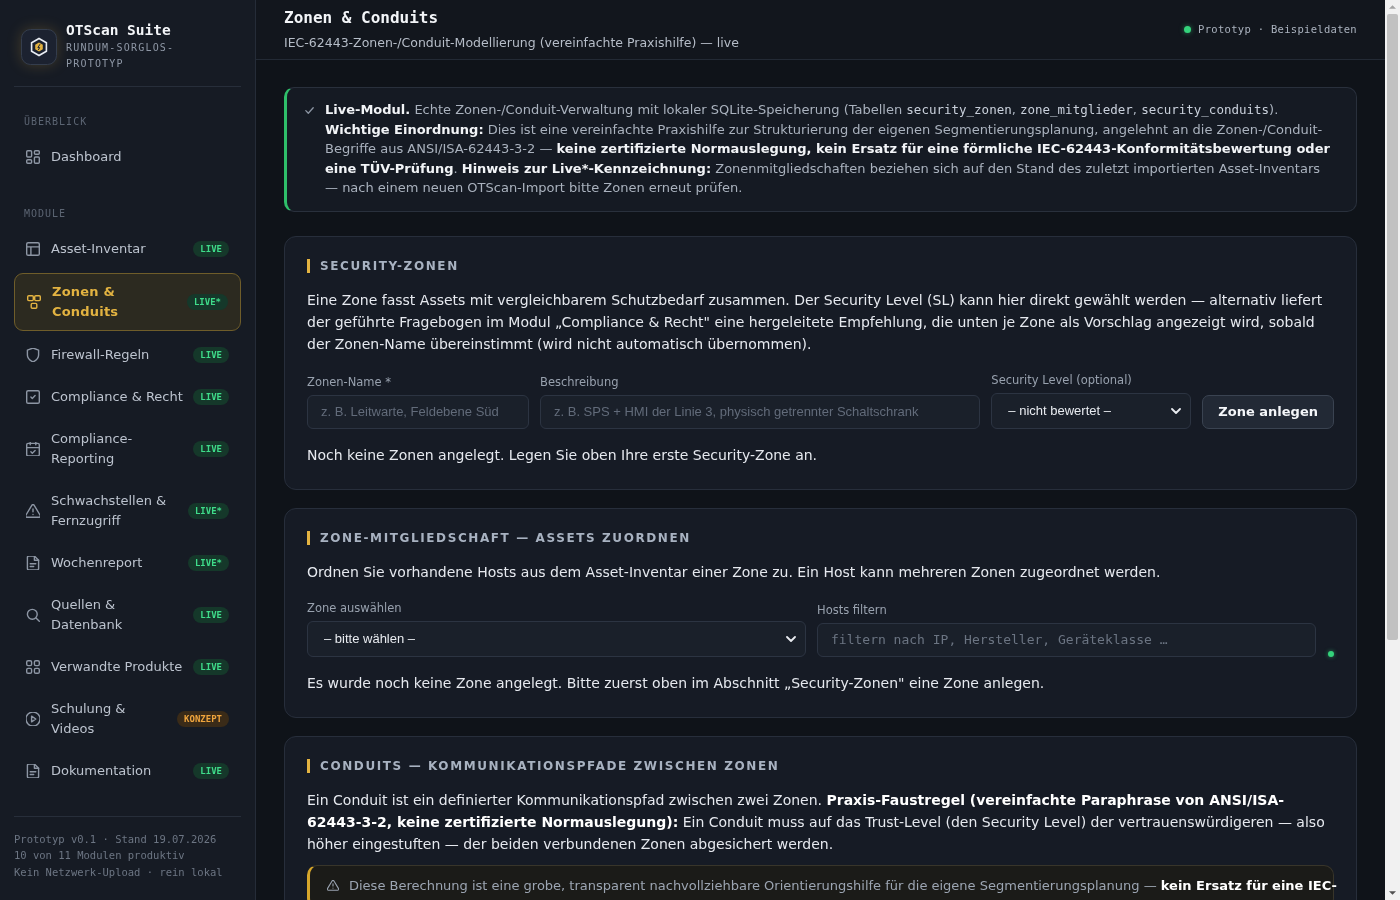 The height and width of the screenshot is (900, 1400). Describe the element at coordinates (816, 822) in the screenshot. I see `section-description: Ein Conduit ist ein definierter Kommunikationspfad zwischen zwei Zonen. Praxis-Faustregel (vereinfachte Paraphrase von ANSI/ISA-62443-3-2, keine zertifizierte Normauslegung): Ein Conduit muss auf das Trust-Level (den Security Level) der vertrauenswürdigeren — also höher eingestuften — der beiden verbundenen Zonen abgesichert werden.` at that location.